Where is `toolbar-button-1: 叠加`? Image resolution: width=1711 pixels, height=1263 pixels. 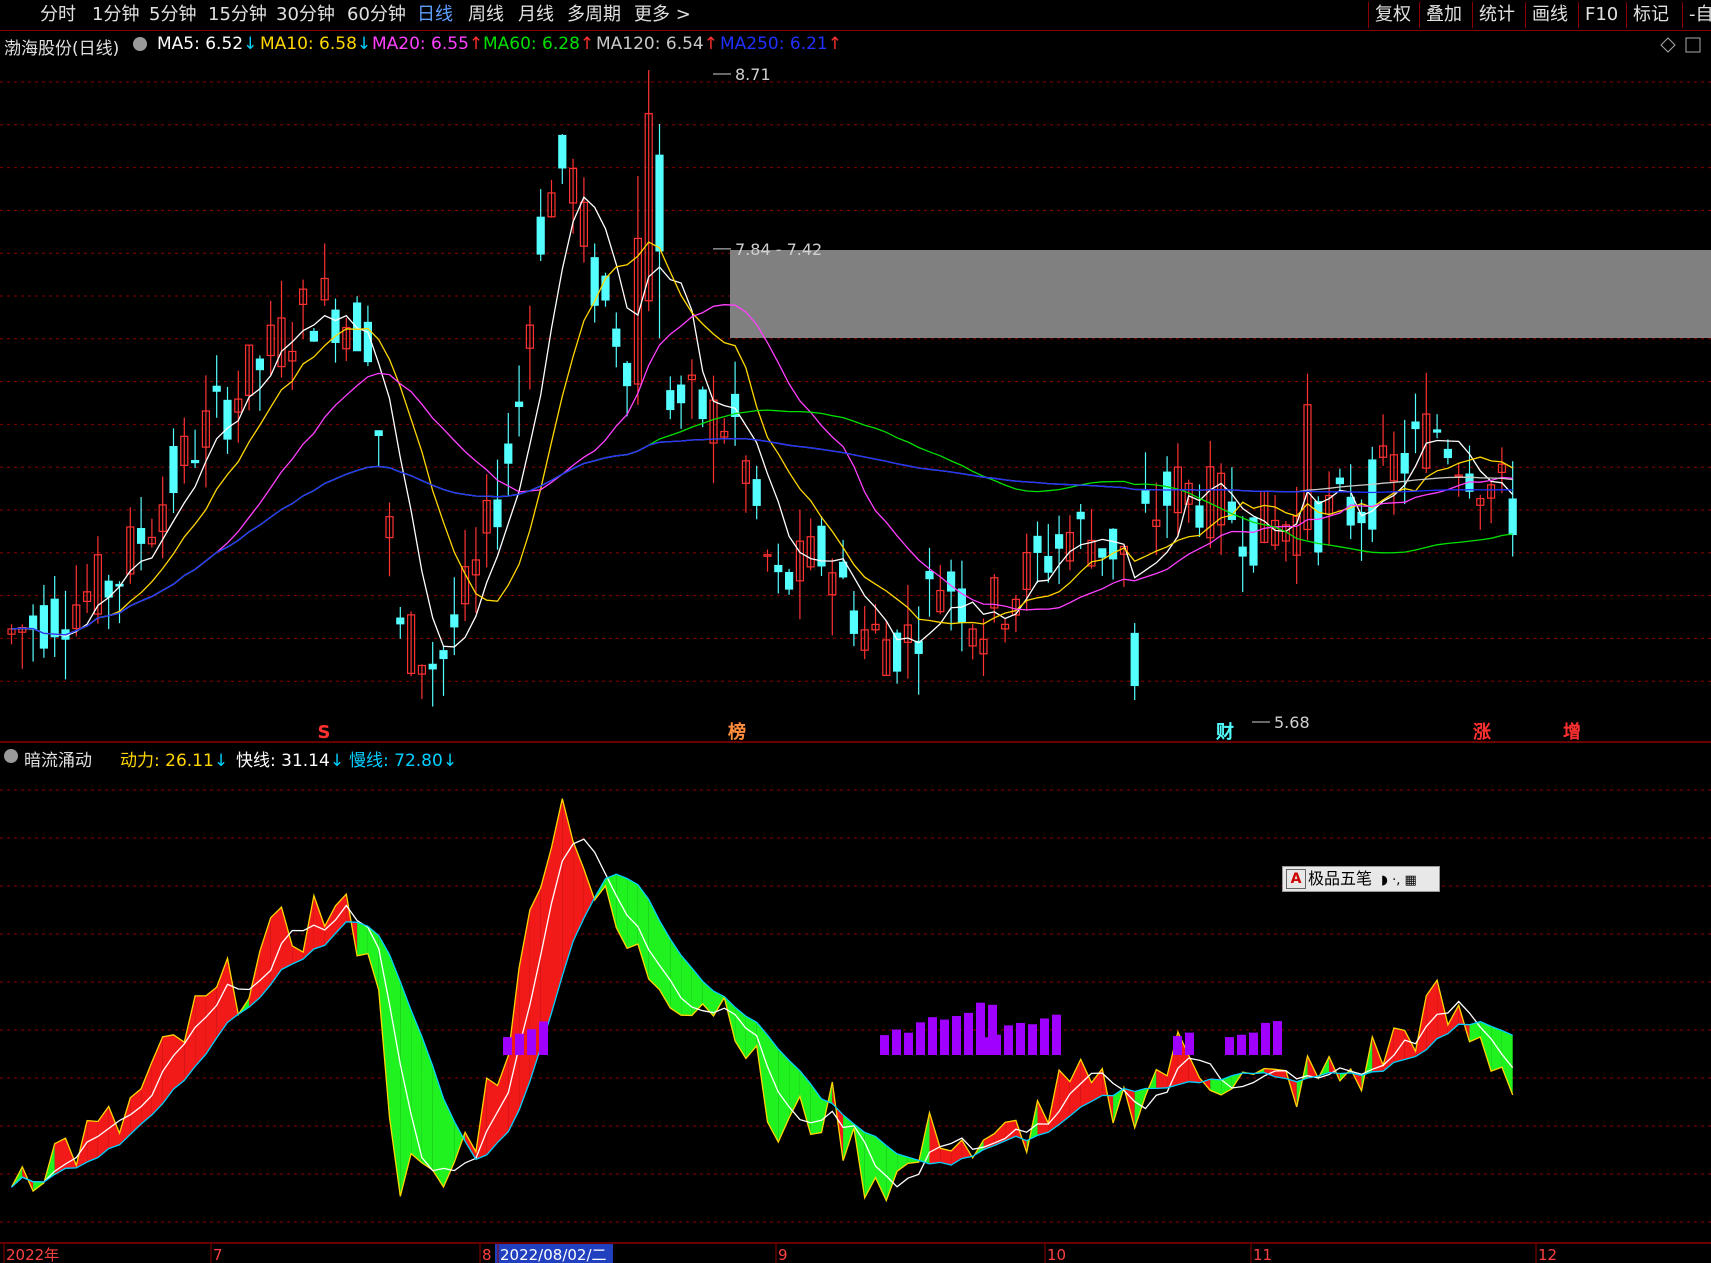 toolbar-button-1: 叠加 is located at coordinates (1440, 15).